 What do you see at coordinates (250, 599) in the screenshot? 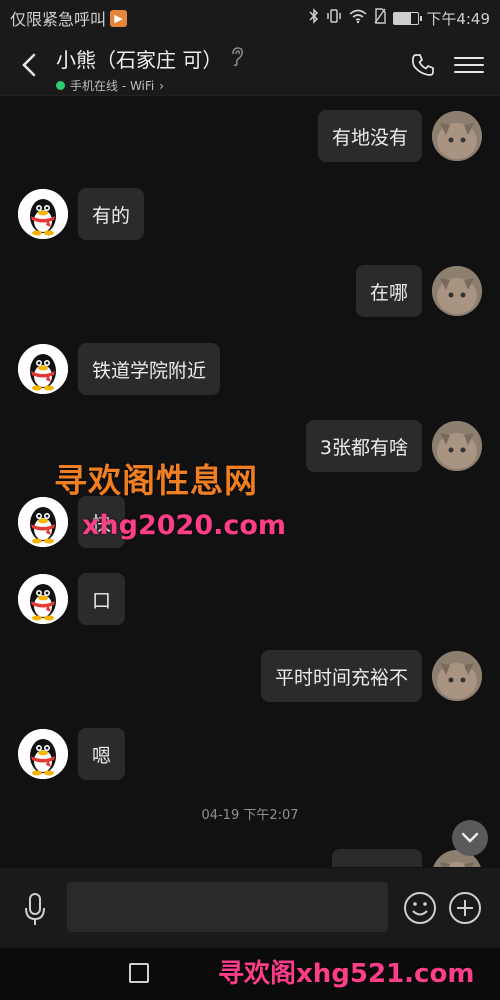
I see `message-row: 口` at bounding box center [250, 599].